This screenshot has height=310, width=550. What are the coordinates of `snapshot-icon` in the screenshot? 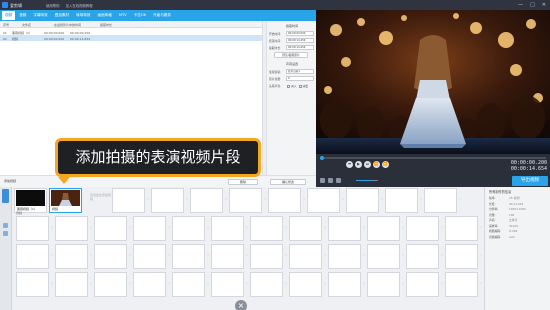 It's located at (330, 180).